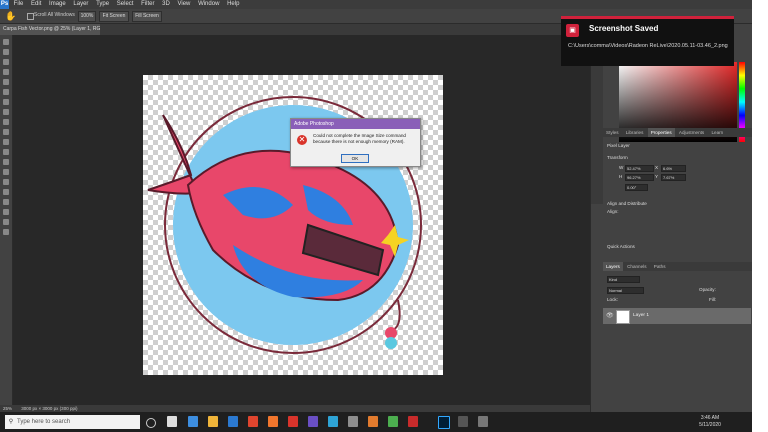 This screenshot has width=768, height=432. Describe the element at coordinates (147, 4) in the screenshot. I see `menu-filter: Filter` at that location.